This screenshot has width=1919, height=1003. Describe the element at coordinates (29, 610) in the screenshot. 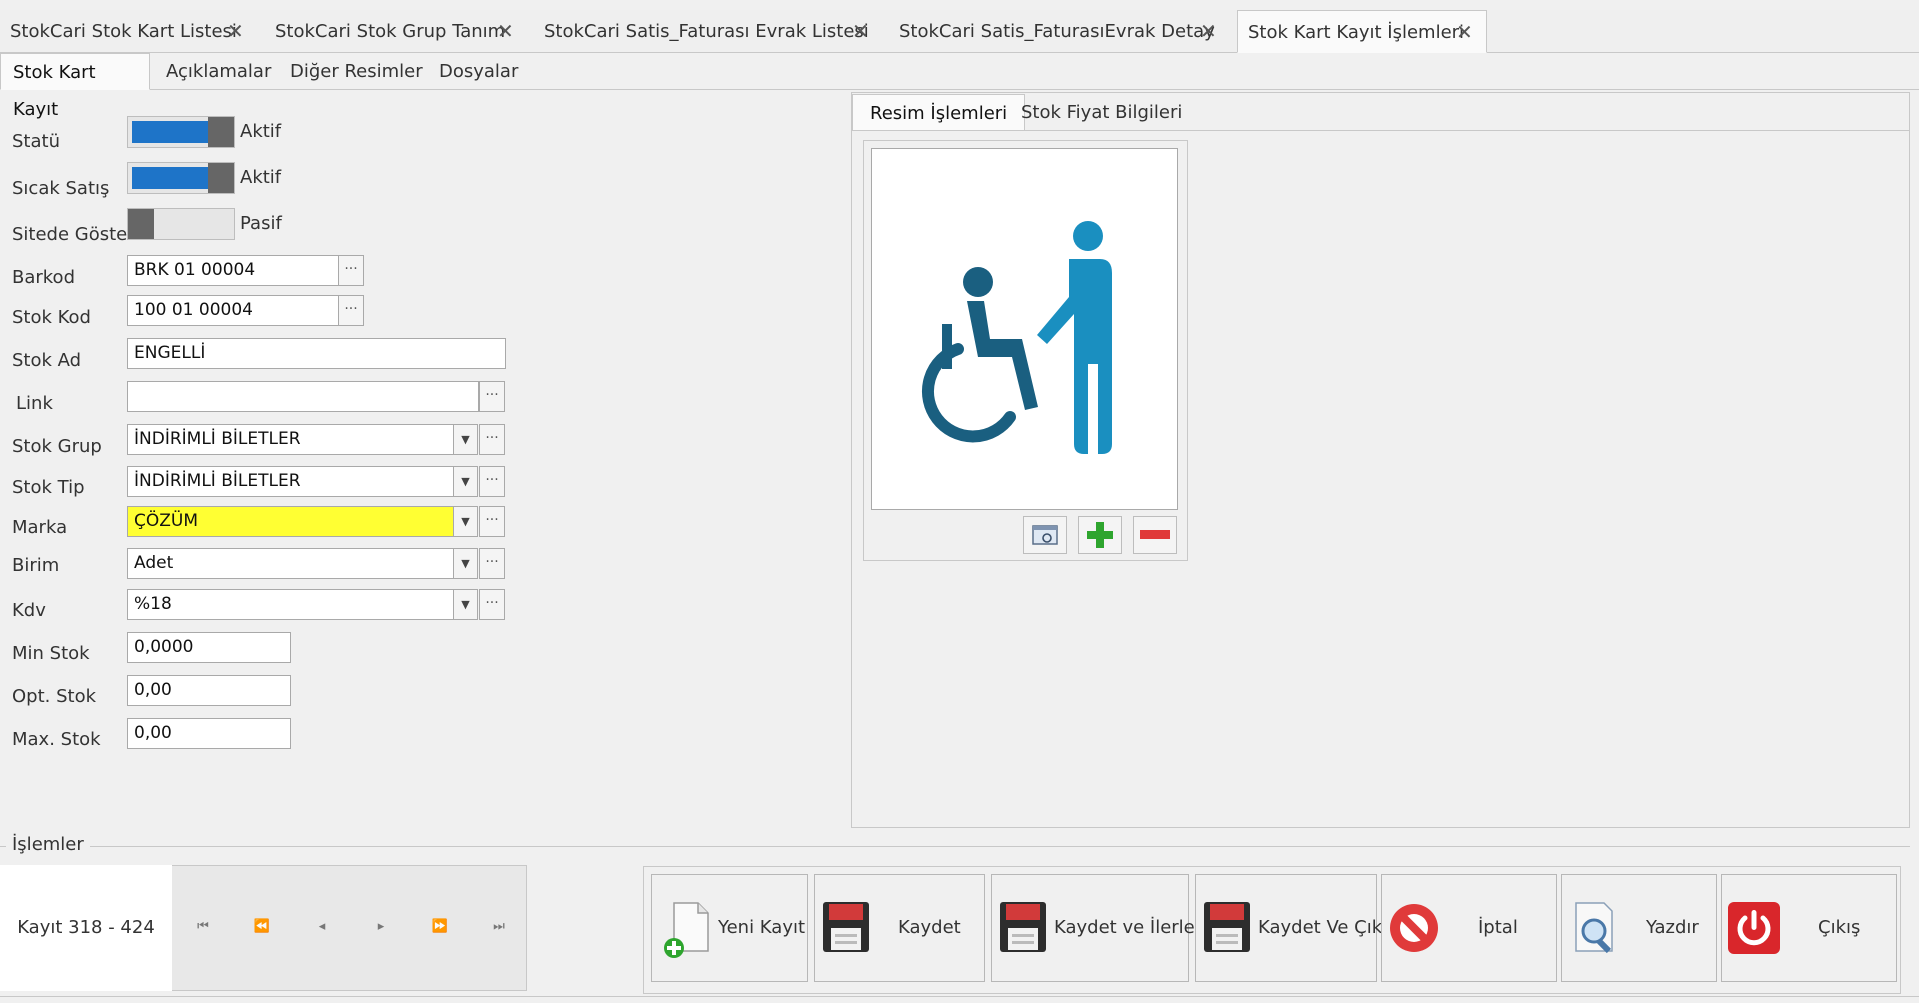

I see `kdv-label: Kdv` at that location.